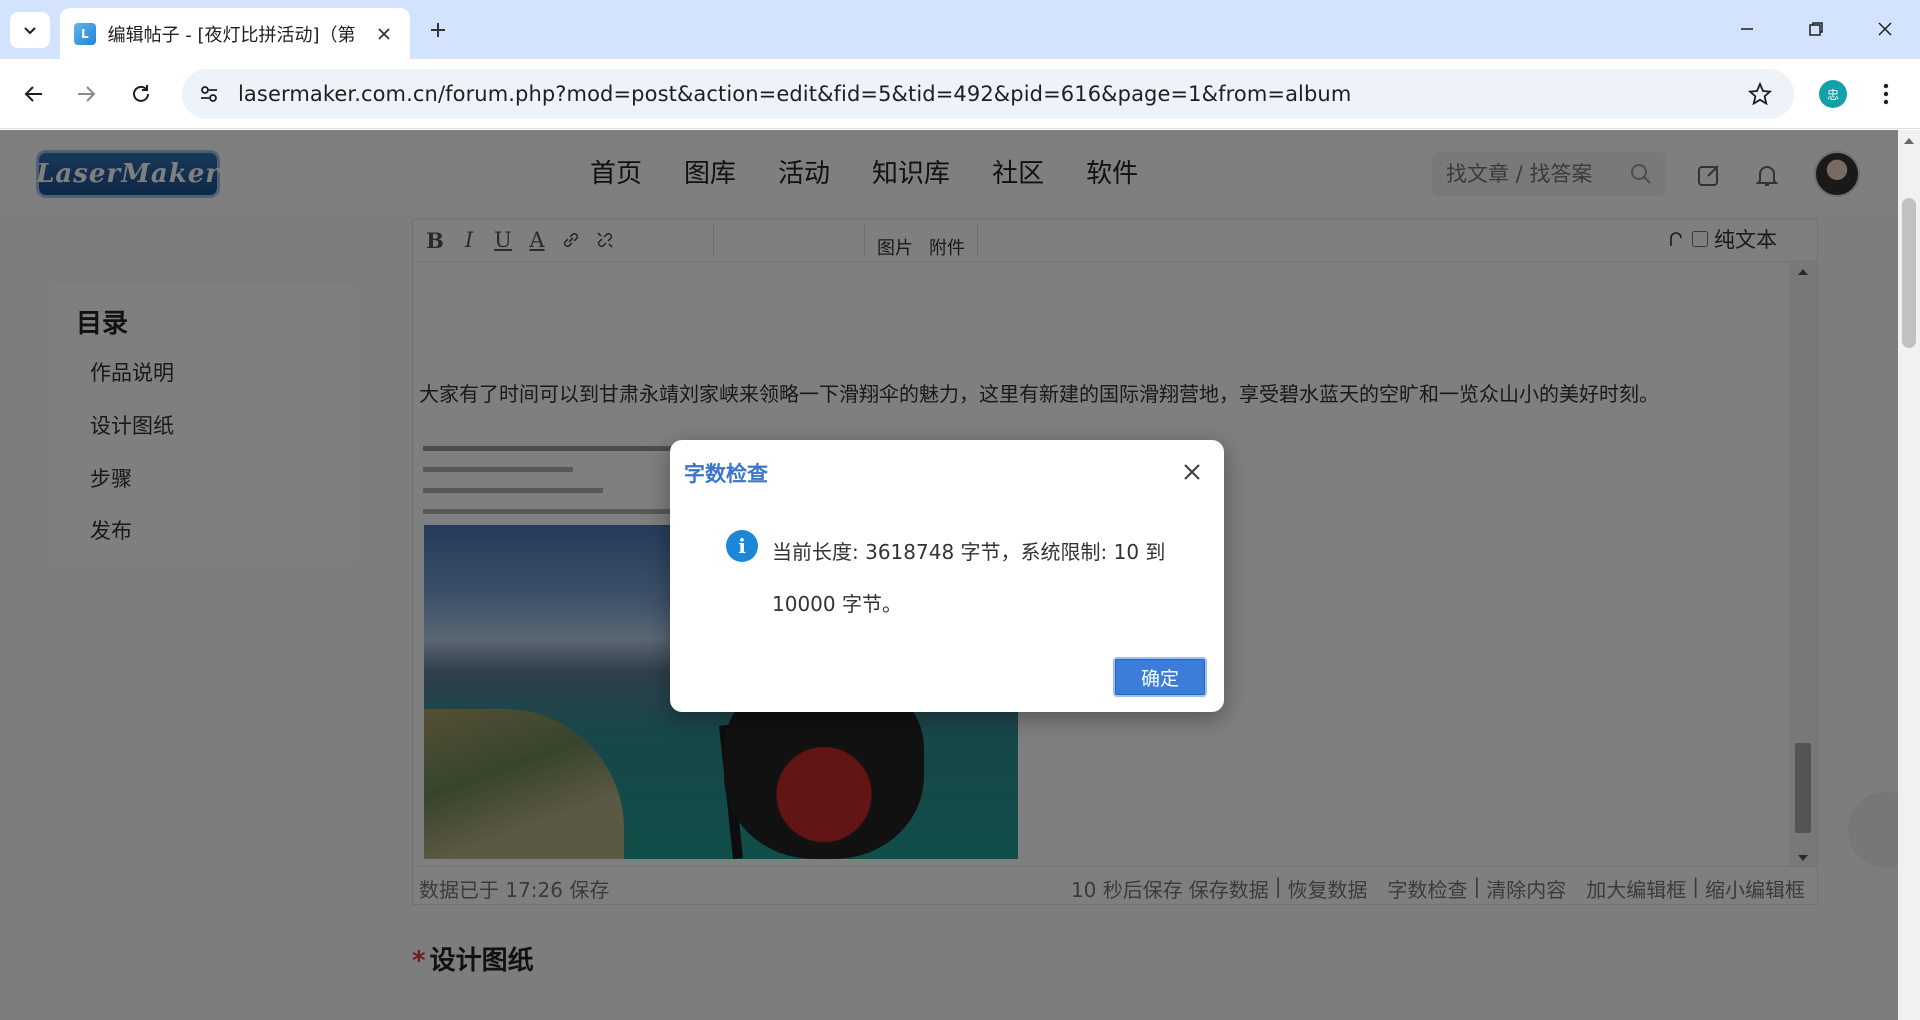 The image size is (1920, 1020). I want to click on minimize-icon, so click(1747, 29).